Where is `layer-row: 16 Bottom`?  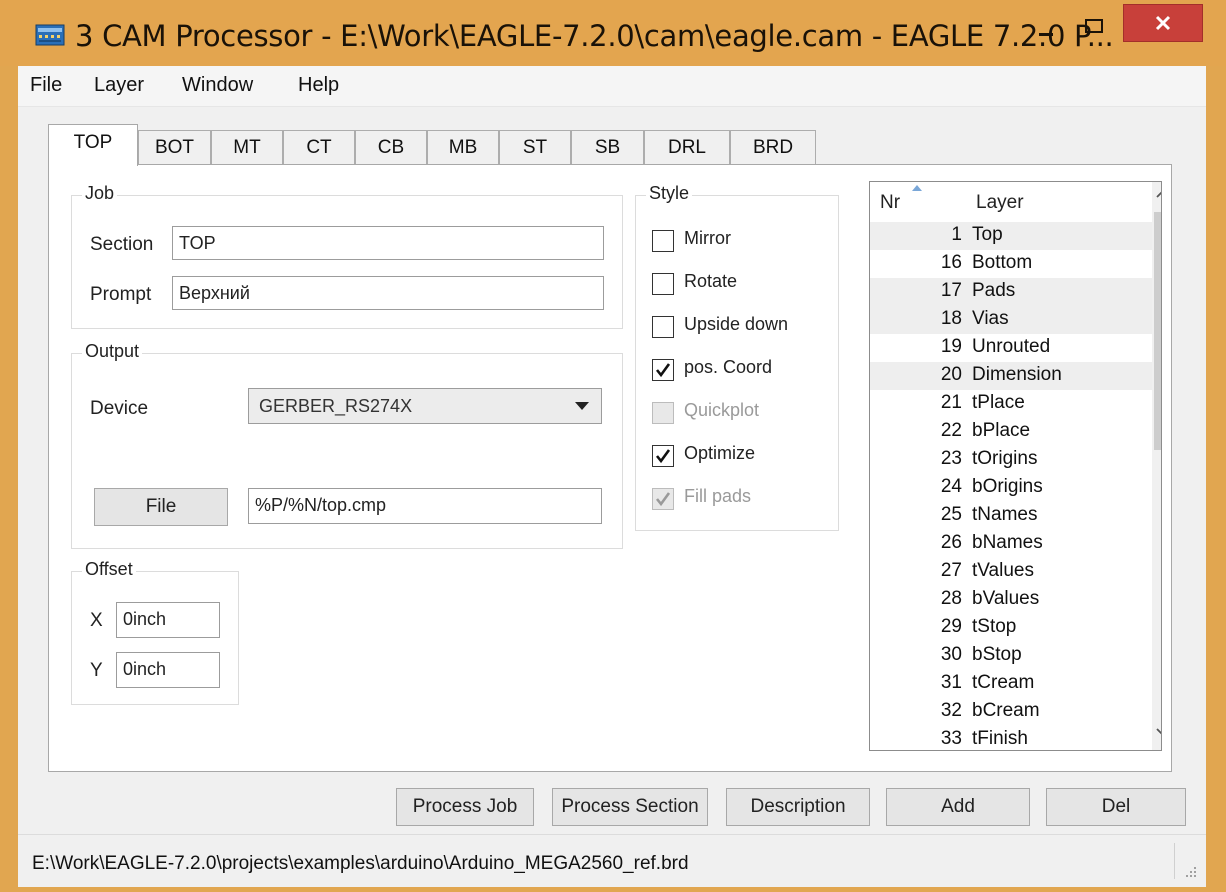 layer-row: 16 Bottom is located at coordinates (1011, 264).